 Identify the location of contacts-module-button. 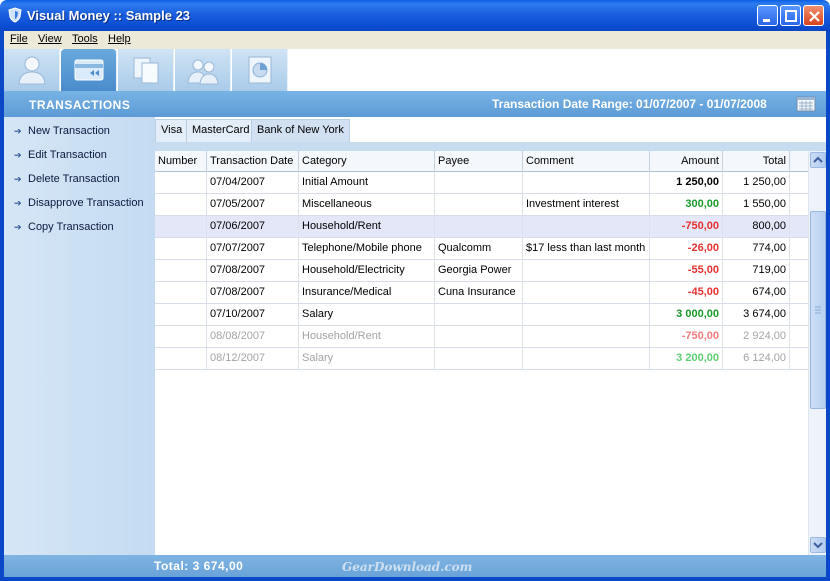
(32, 70).